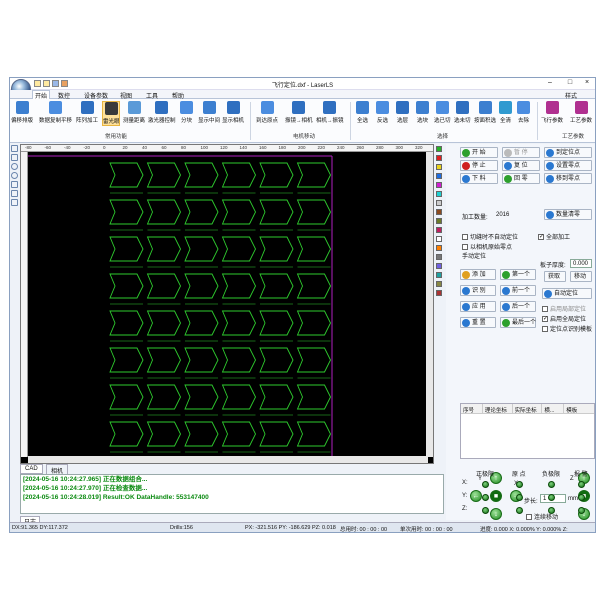 This screenshot has height=600, width=600. What do you see at coordinates (505, 112) in the screenshot?
I see `clear-all-button: 全清` at bounding box center [505, 112].